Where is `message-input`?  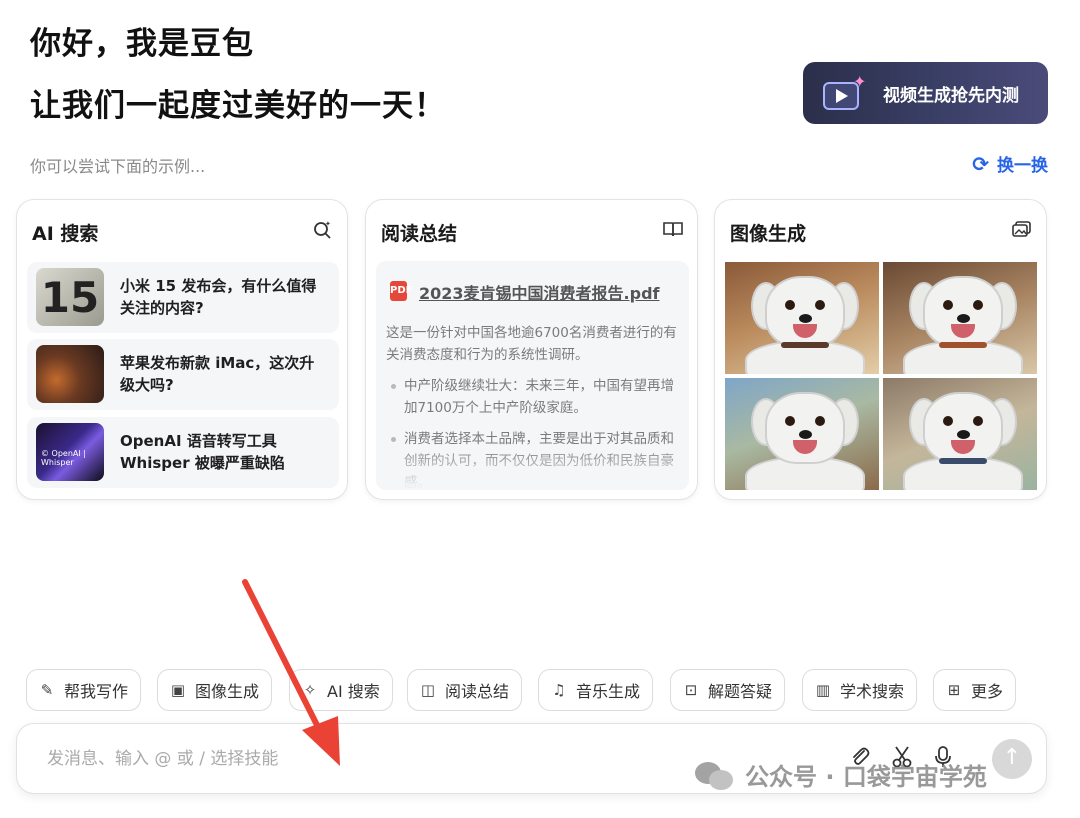 message-input is located at coordinates (307, 759).